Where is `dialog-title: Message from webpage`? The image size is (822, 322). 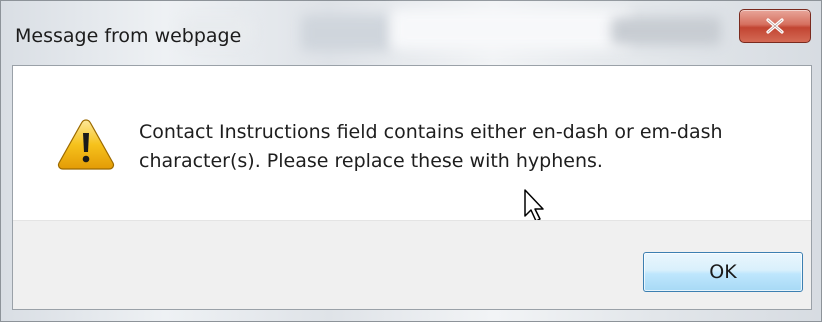
dialog-title: Message from webpage is located at coordinates (128, 36).